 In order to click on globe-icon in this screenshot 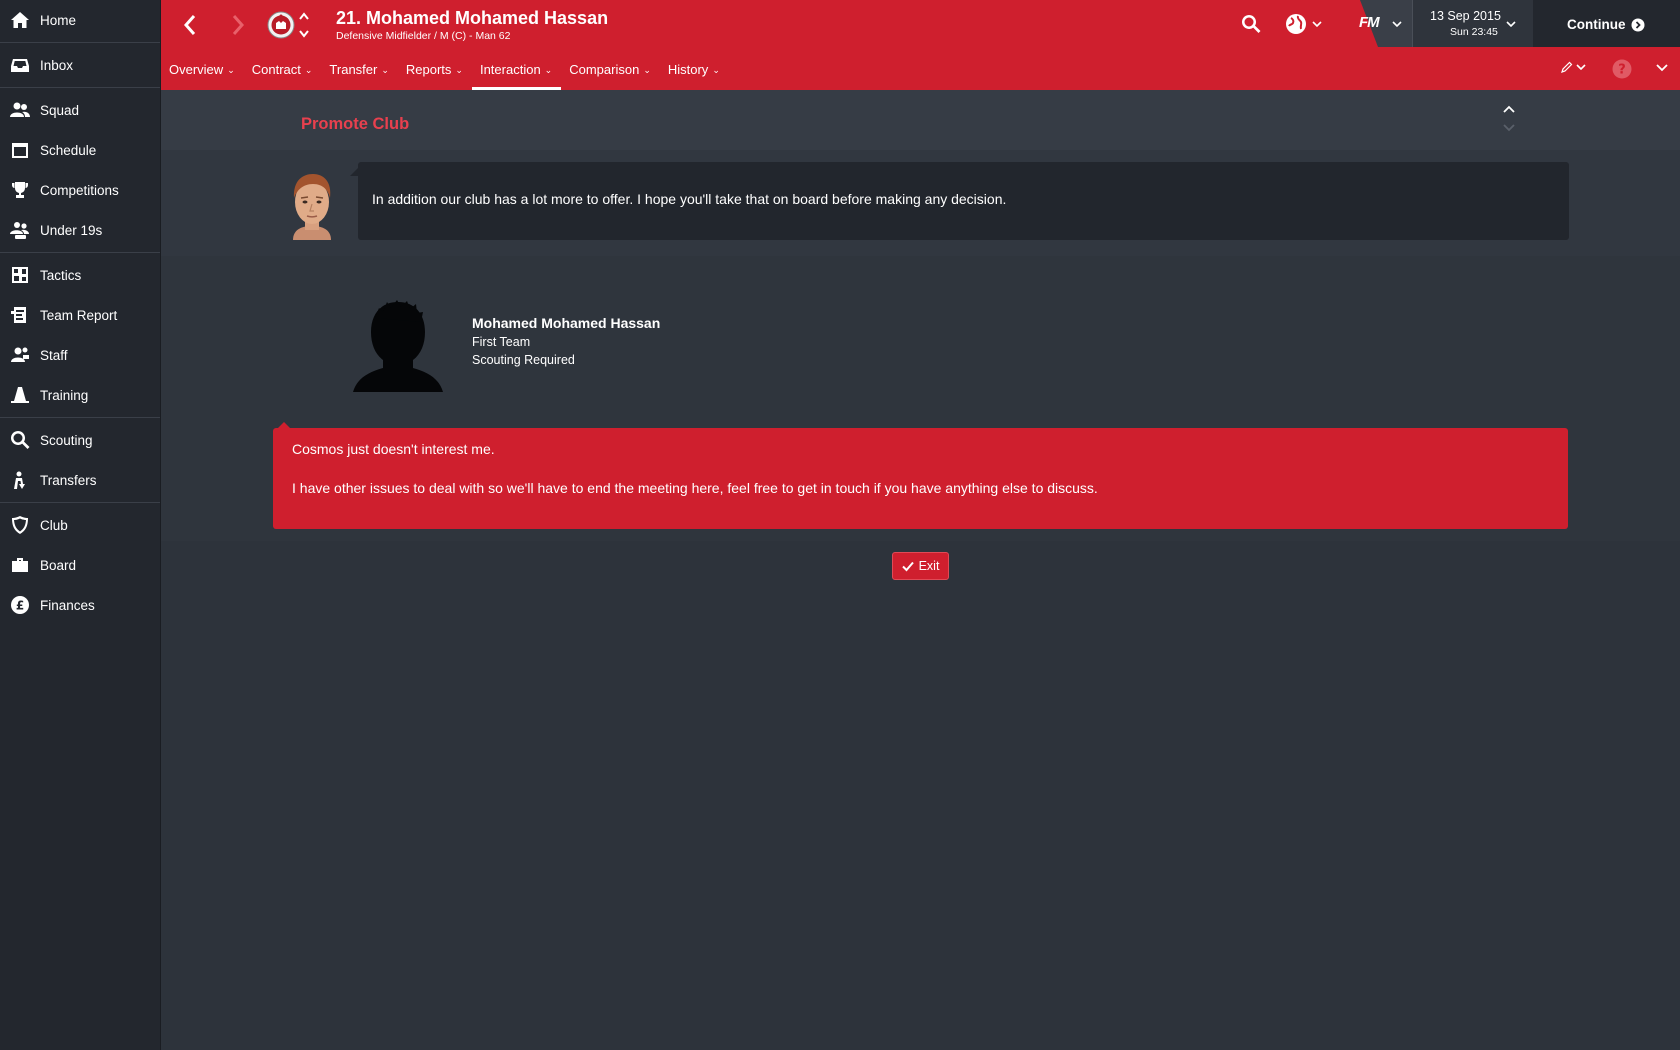, I will do `click(1296, 24)`.